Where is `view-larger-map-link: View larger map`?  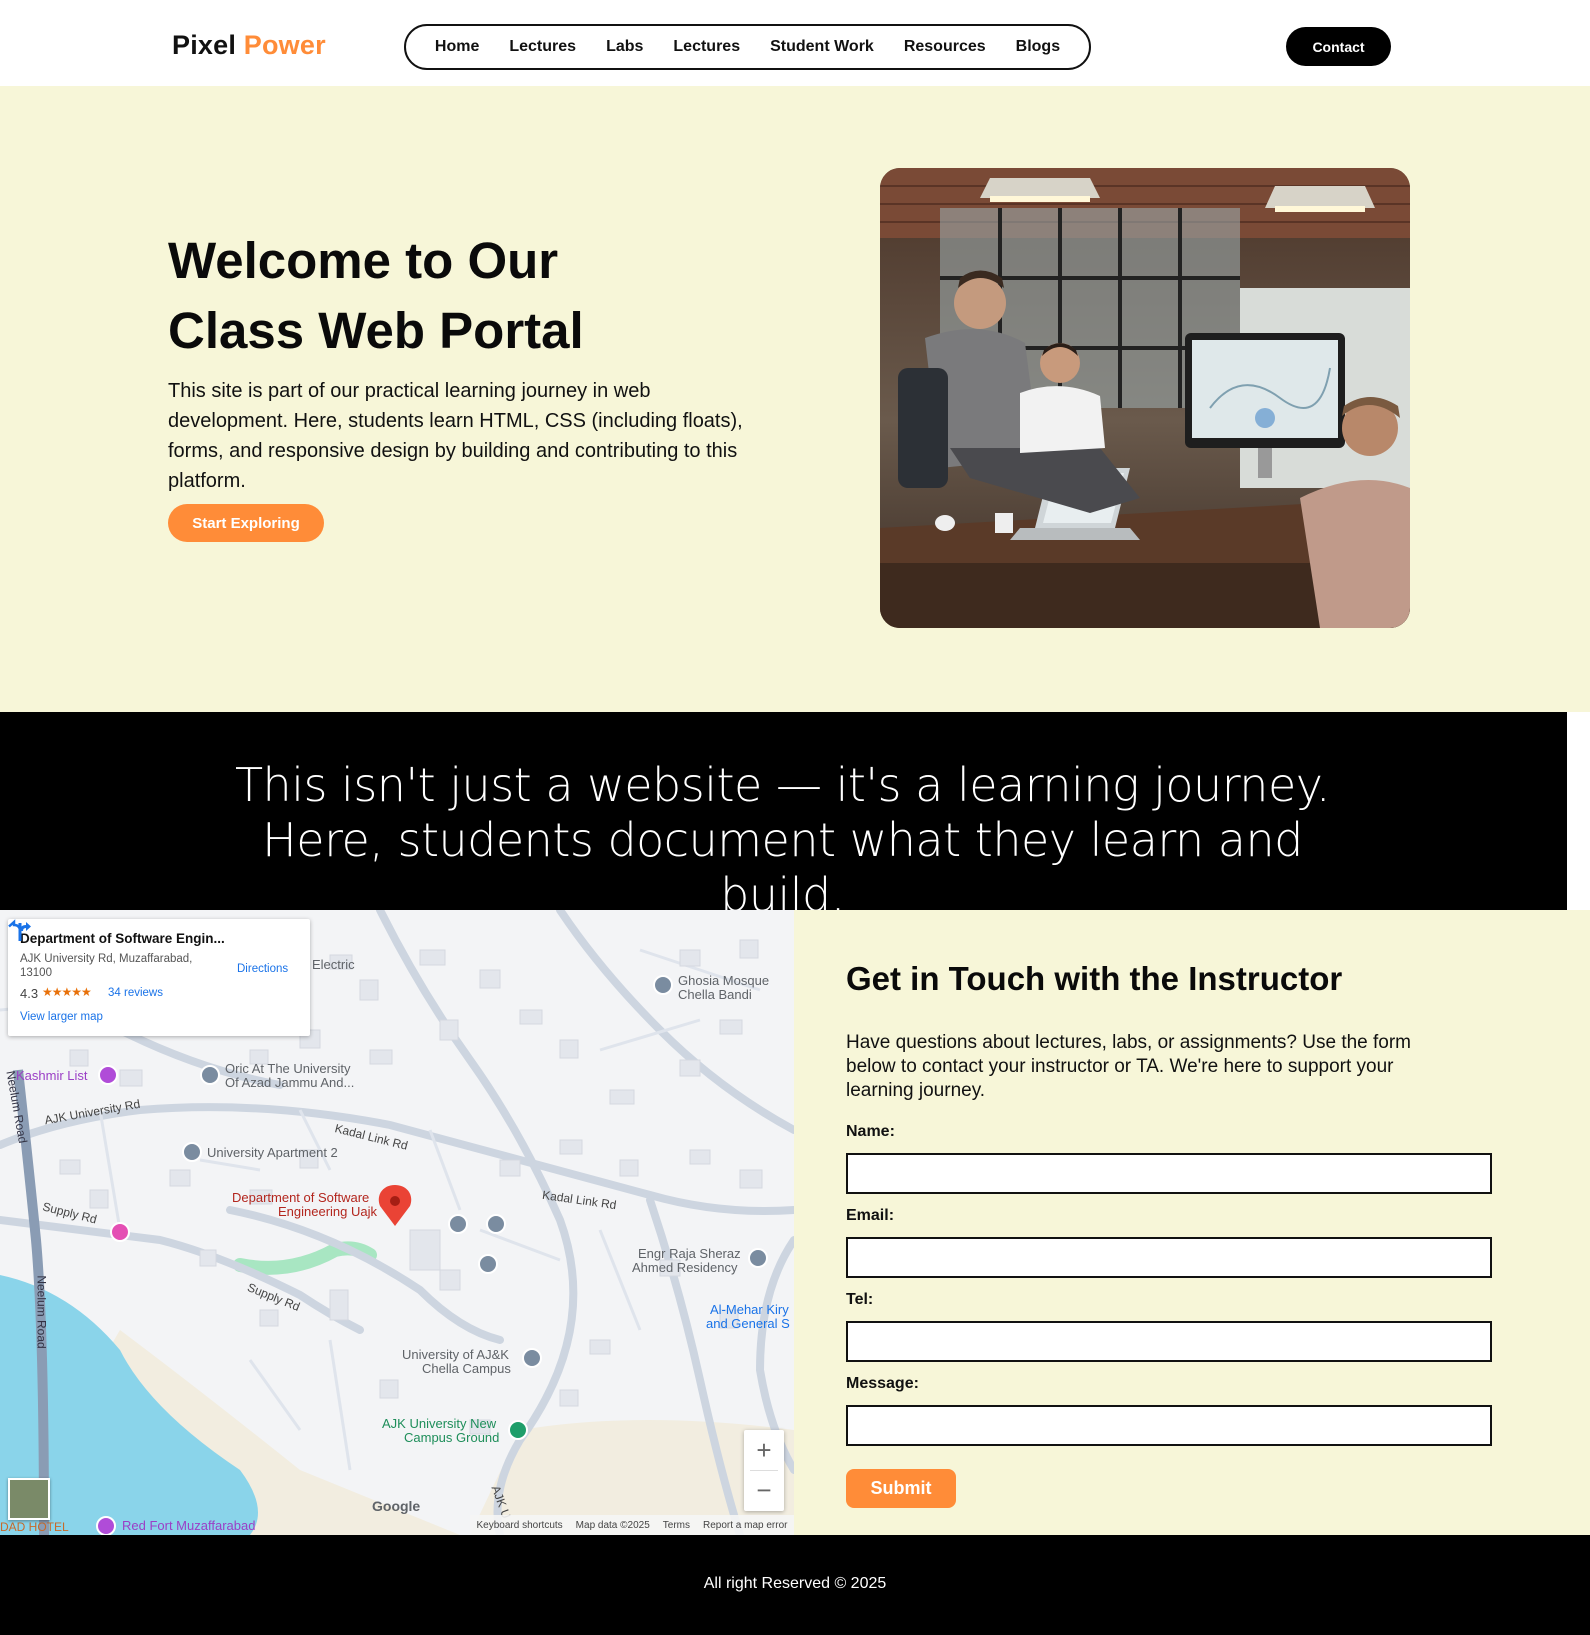
view-larger-map-link: View larger map is located at coordinates (61, 1017).